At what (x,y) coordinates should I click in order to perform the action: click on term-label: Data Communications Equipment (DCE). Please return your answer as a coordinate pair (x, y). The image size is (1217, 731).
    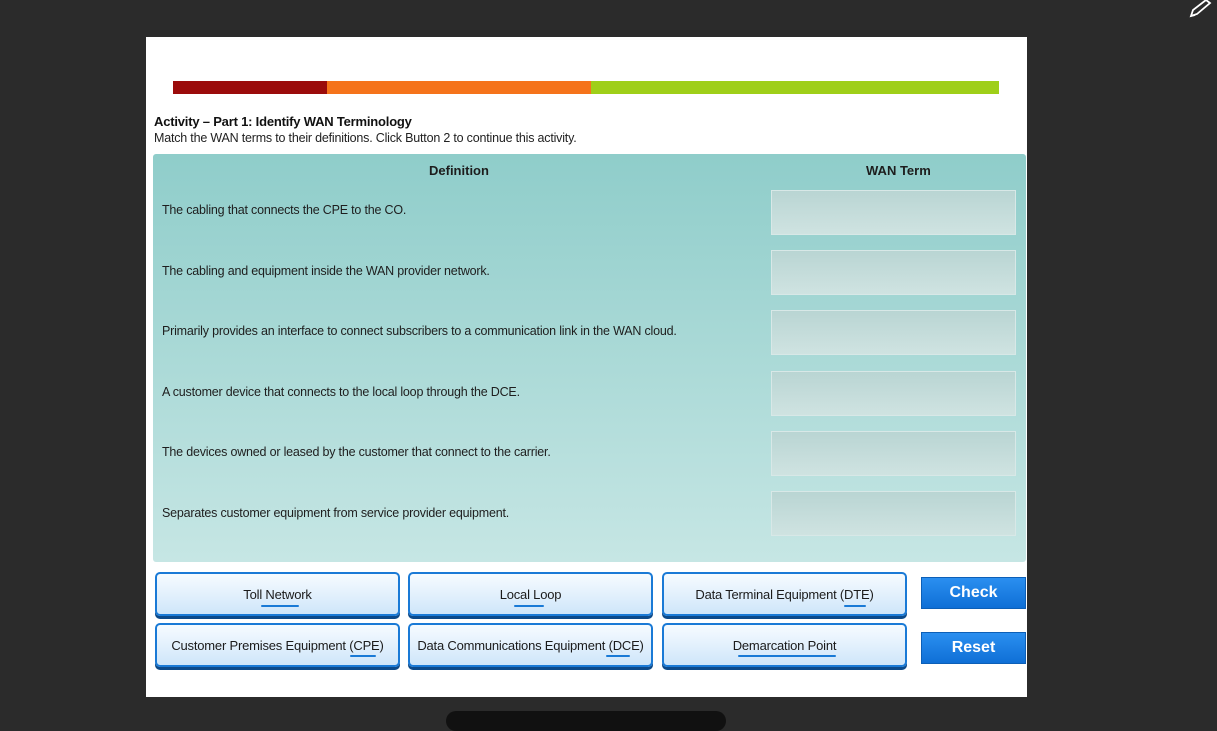
    Looking at the image, I should click on (530, 645).